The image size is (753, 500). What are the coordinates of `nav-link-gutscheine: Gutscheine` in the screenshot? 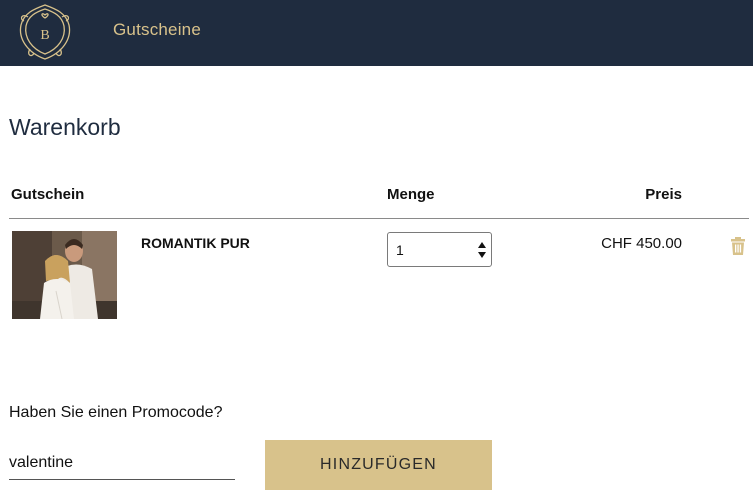 It's located at (157, 30).